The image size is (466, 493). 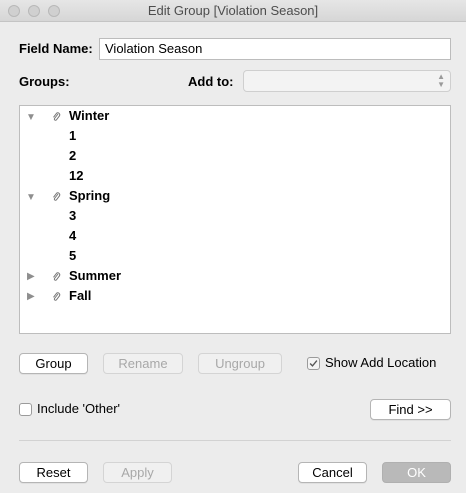 What do you see at coordinates (211, 81) in the screenshot?
I see `add-to-label: Add to:` at bounding box center [211, 81].